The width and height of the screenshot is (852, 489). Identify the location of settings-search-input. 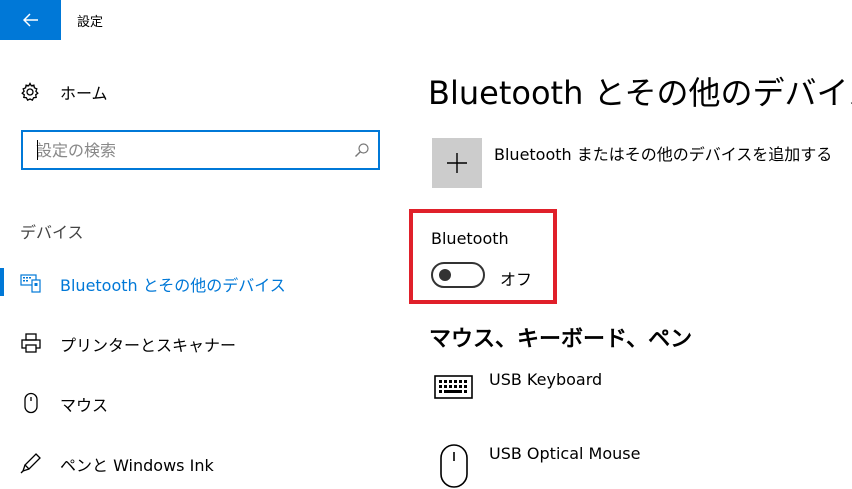
(183, 150).